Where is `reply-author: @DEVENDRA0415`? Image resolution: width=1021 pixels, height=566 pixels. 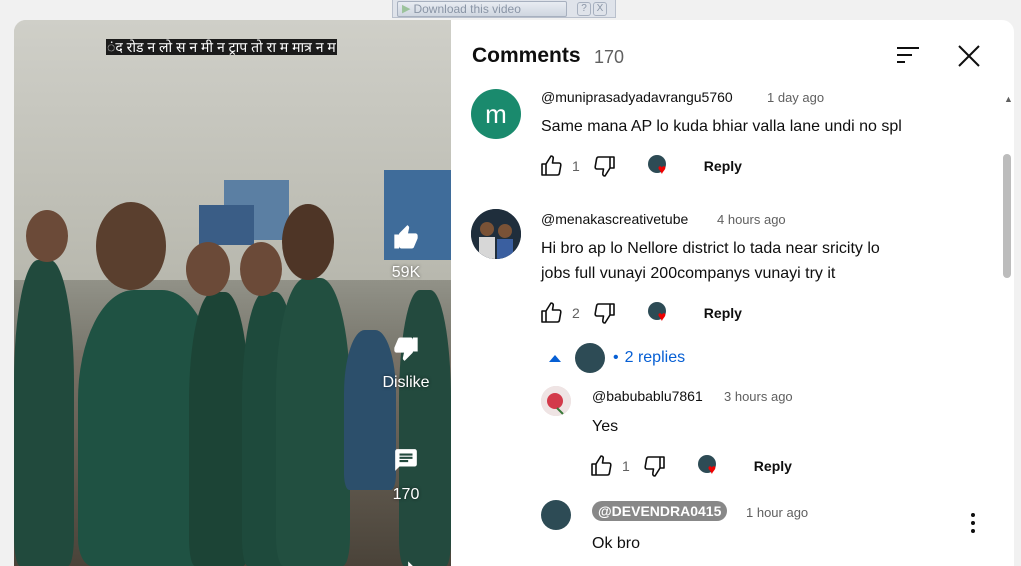 reply-author: @DEVENDRA0415 is located at coordinates (660, 511).